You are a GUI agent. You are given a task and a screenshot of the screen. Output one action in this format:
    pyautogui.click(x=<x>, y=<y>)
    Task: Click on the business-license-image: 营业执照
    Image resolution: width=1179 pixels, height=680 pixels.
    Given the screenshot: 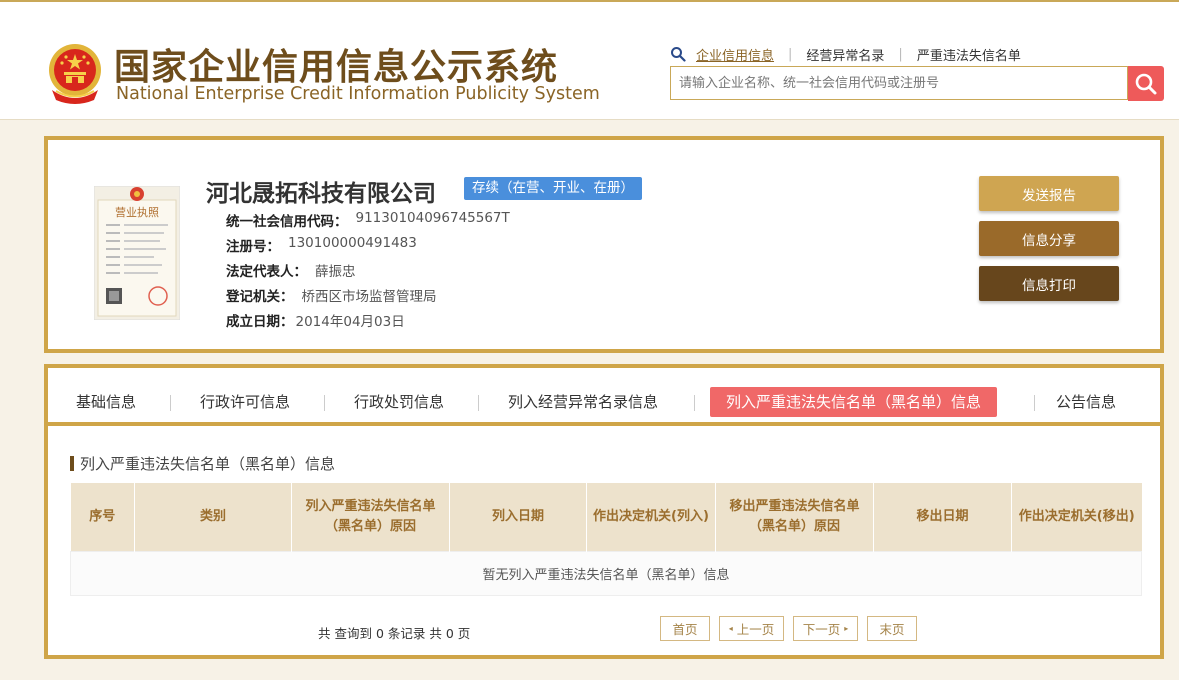 What is the action you would take?
    pyautogui.click(x=137, y=253)
    